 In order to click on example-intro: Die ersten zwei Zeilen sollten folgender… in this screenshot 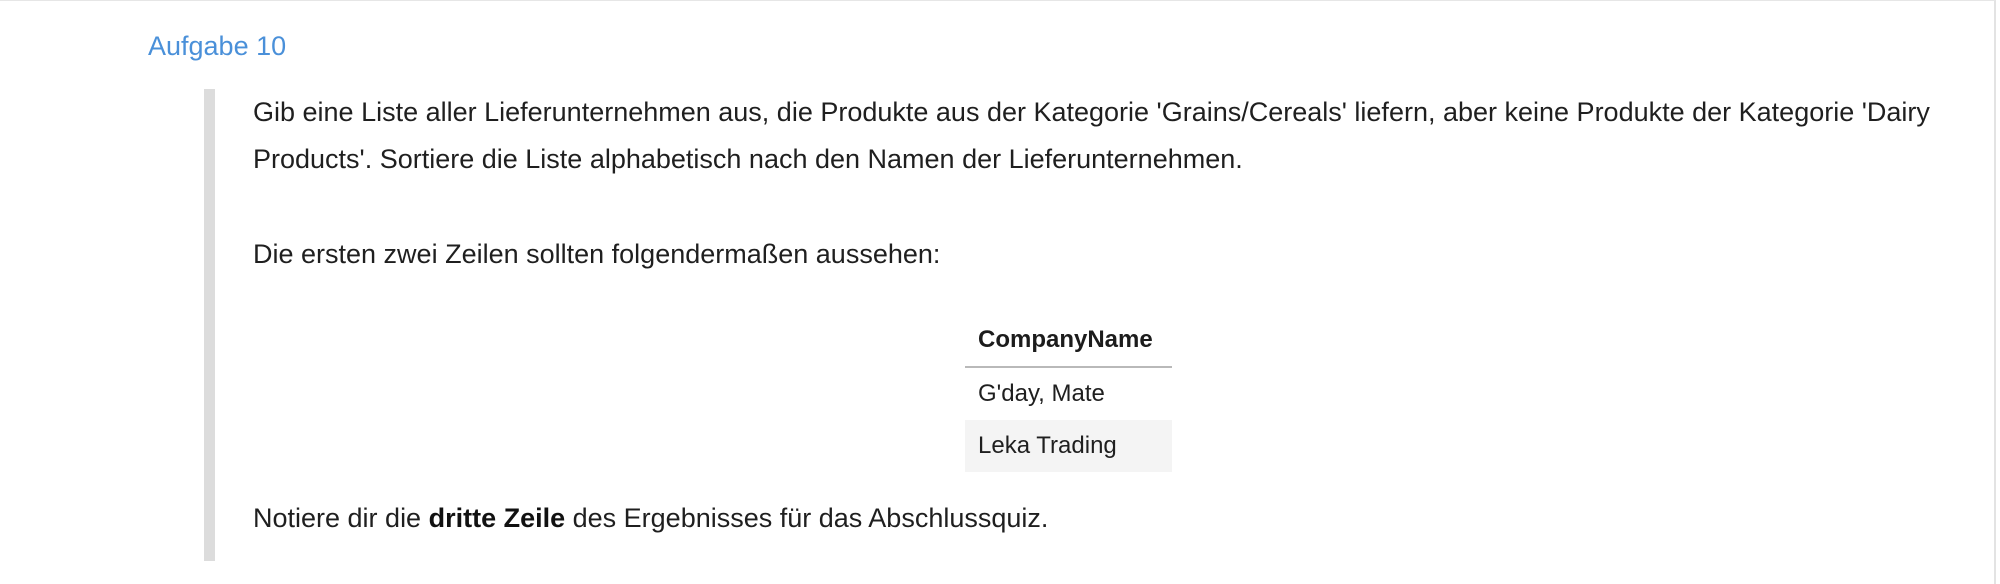, I will do `click(597, 254)`.